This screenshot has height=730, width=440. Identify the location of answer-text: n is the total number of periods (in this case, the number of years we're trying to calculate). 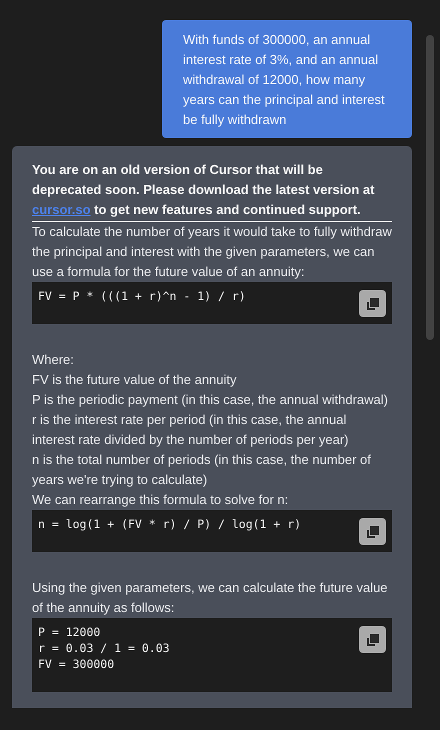
(202, 470).